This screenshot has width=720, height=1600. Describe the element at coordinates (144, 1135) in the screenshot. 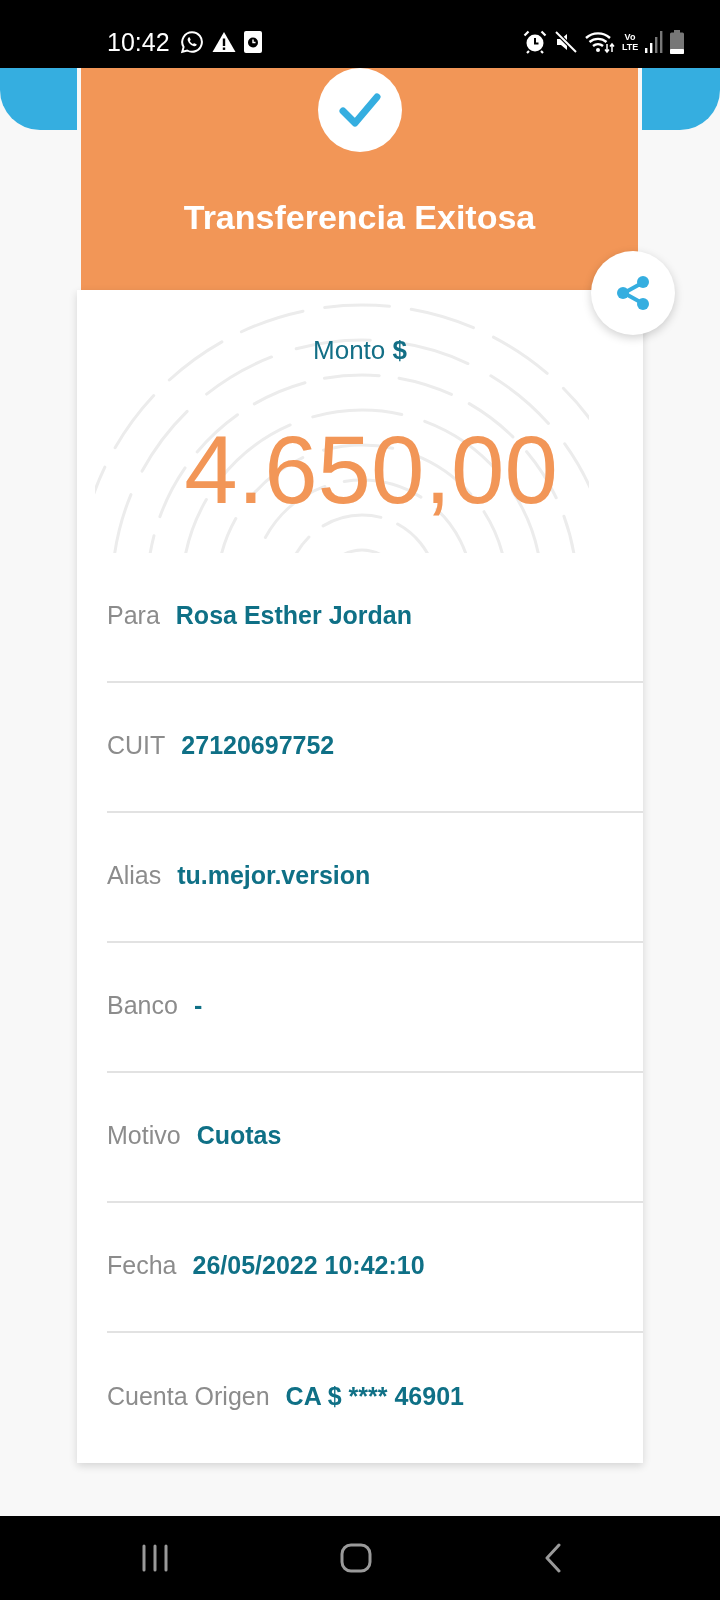

I see `detail-label: Motivo` at that location.